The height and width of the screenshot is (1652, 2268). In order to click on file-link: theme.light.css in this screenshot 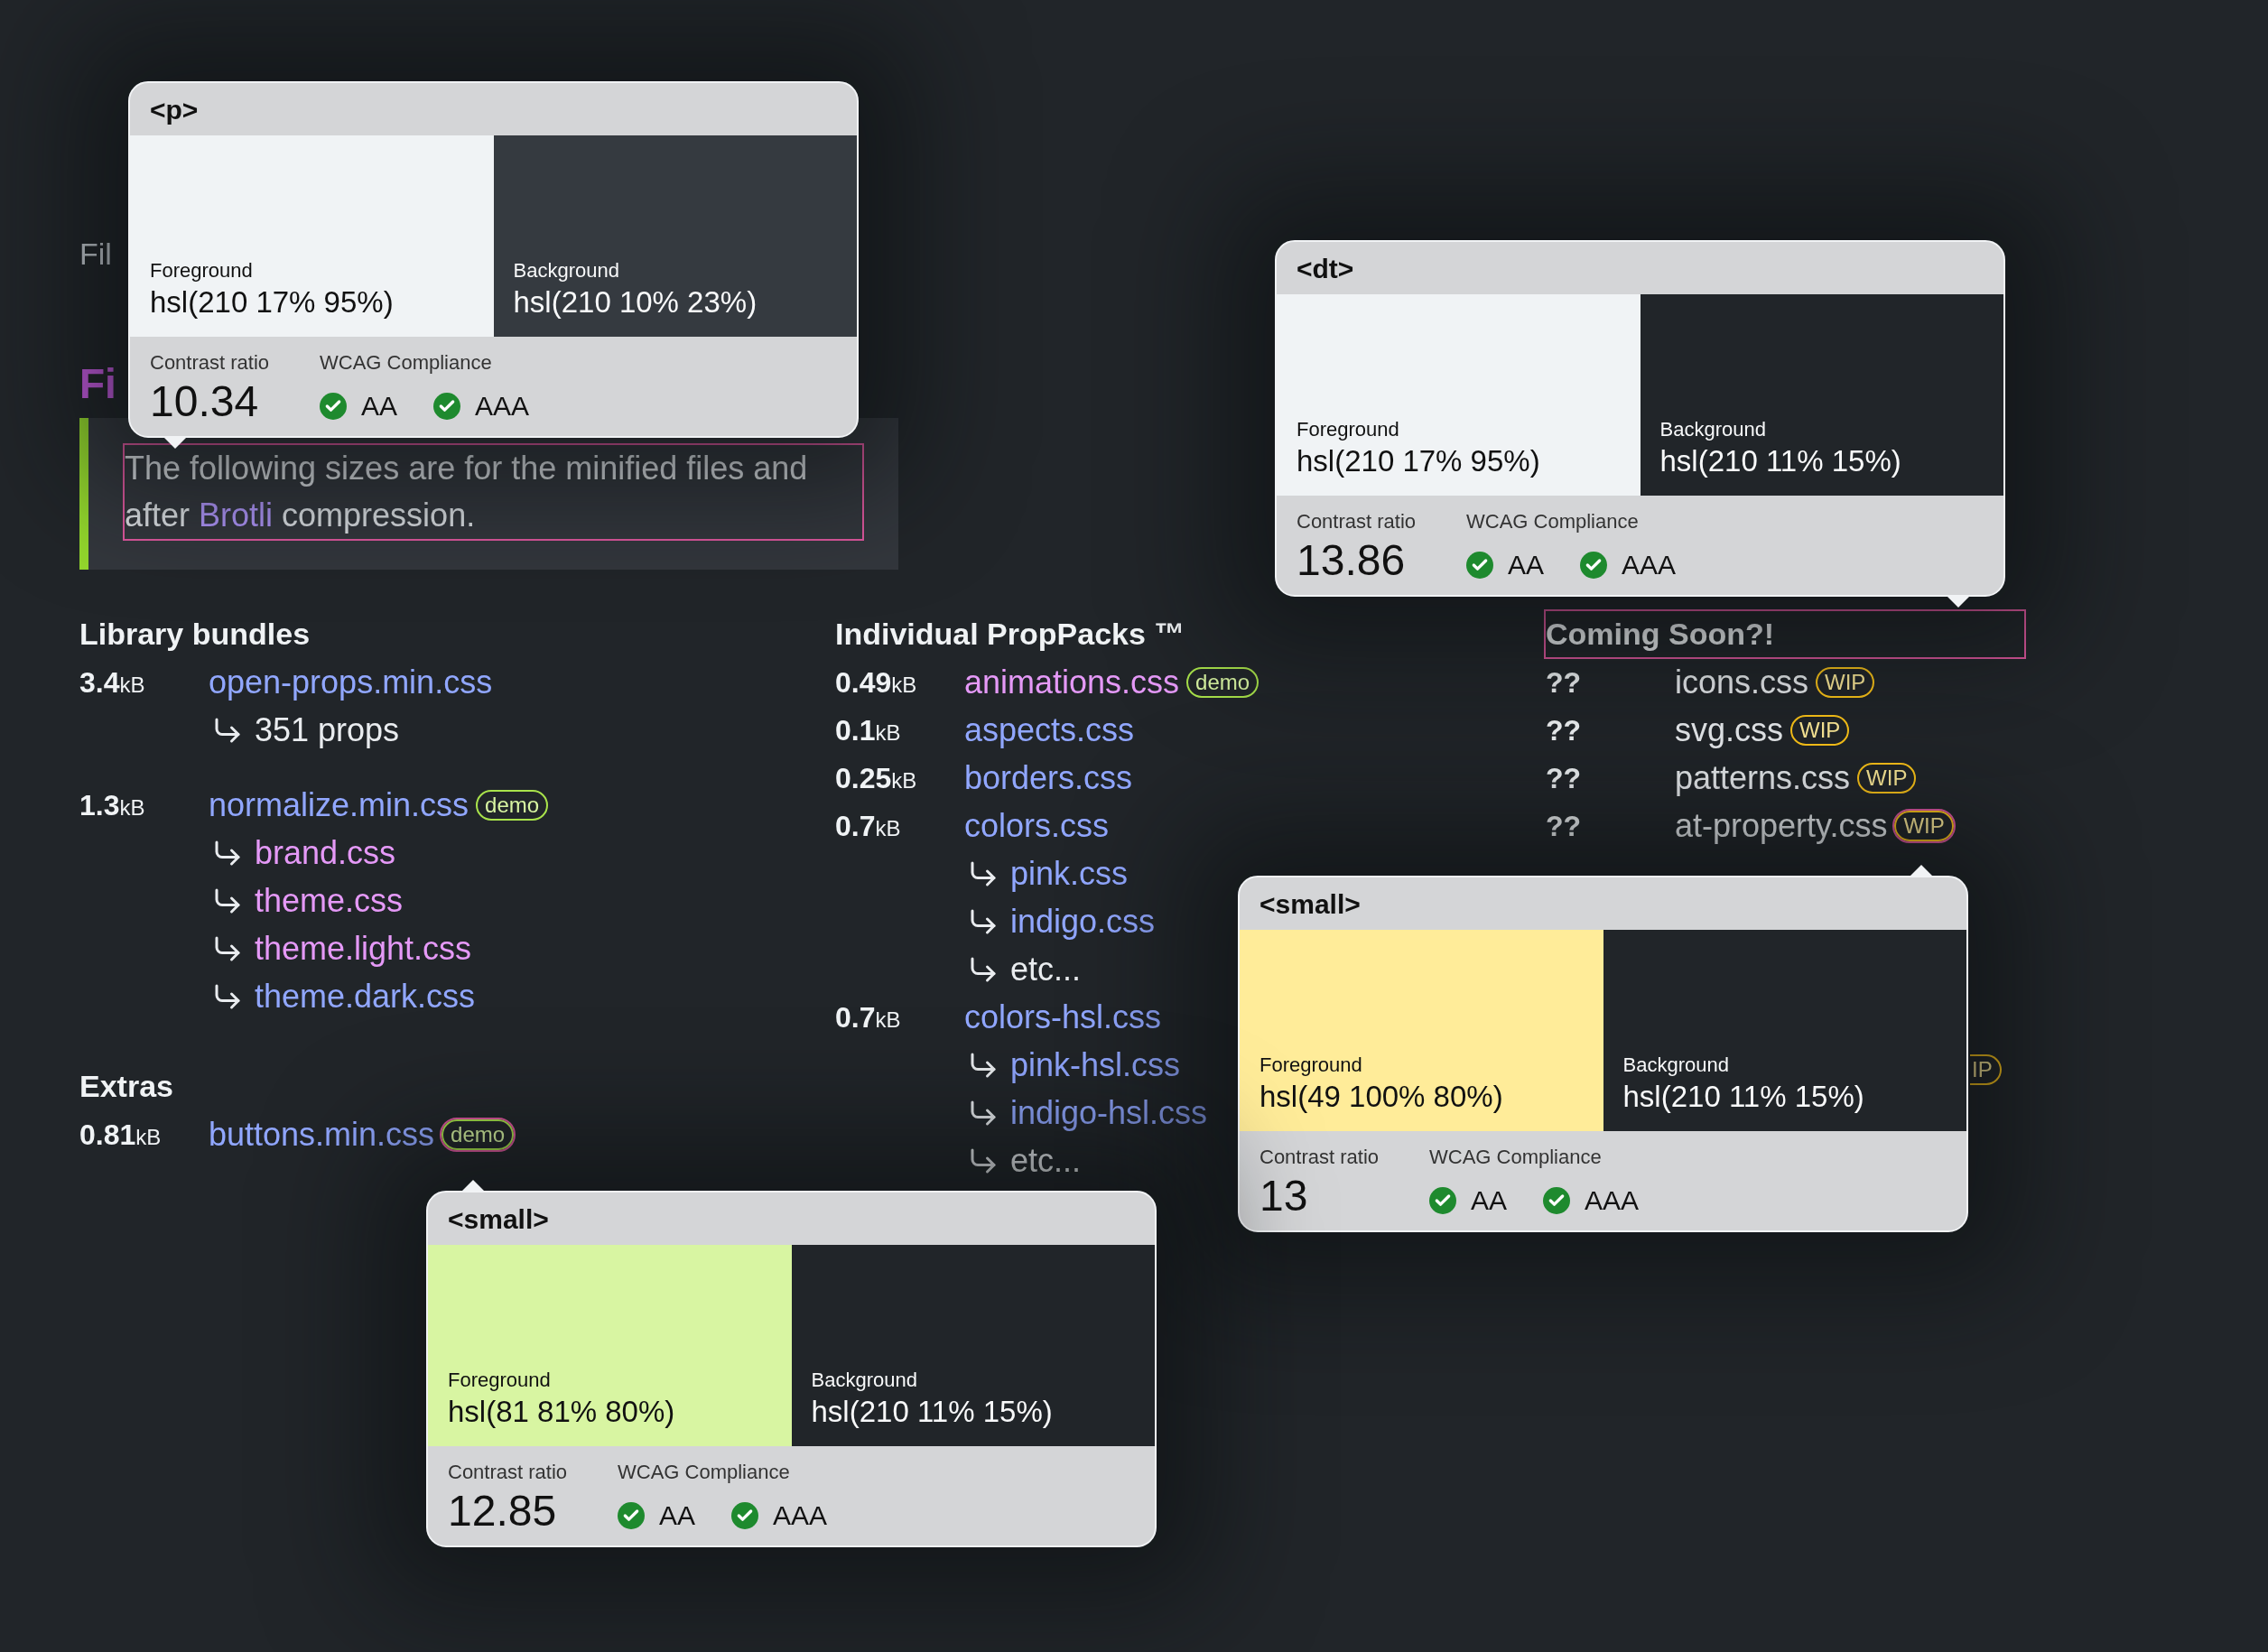, I will do `click(363, 948)`.